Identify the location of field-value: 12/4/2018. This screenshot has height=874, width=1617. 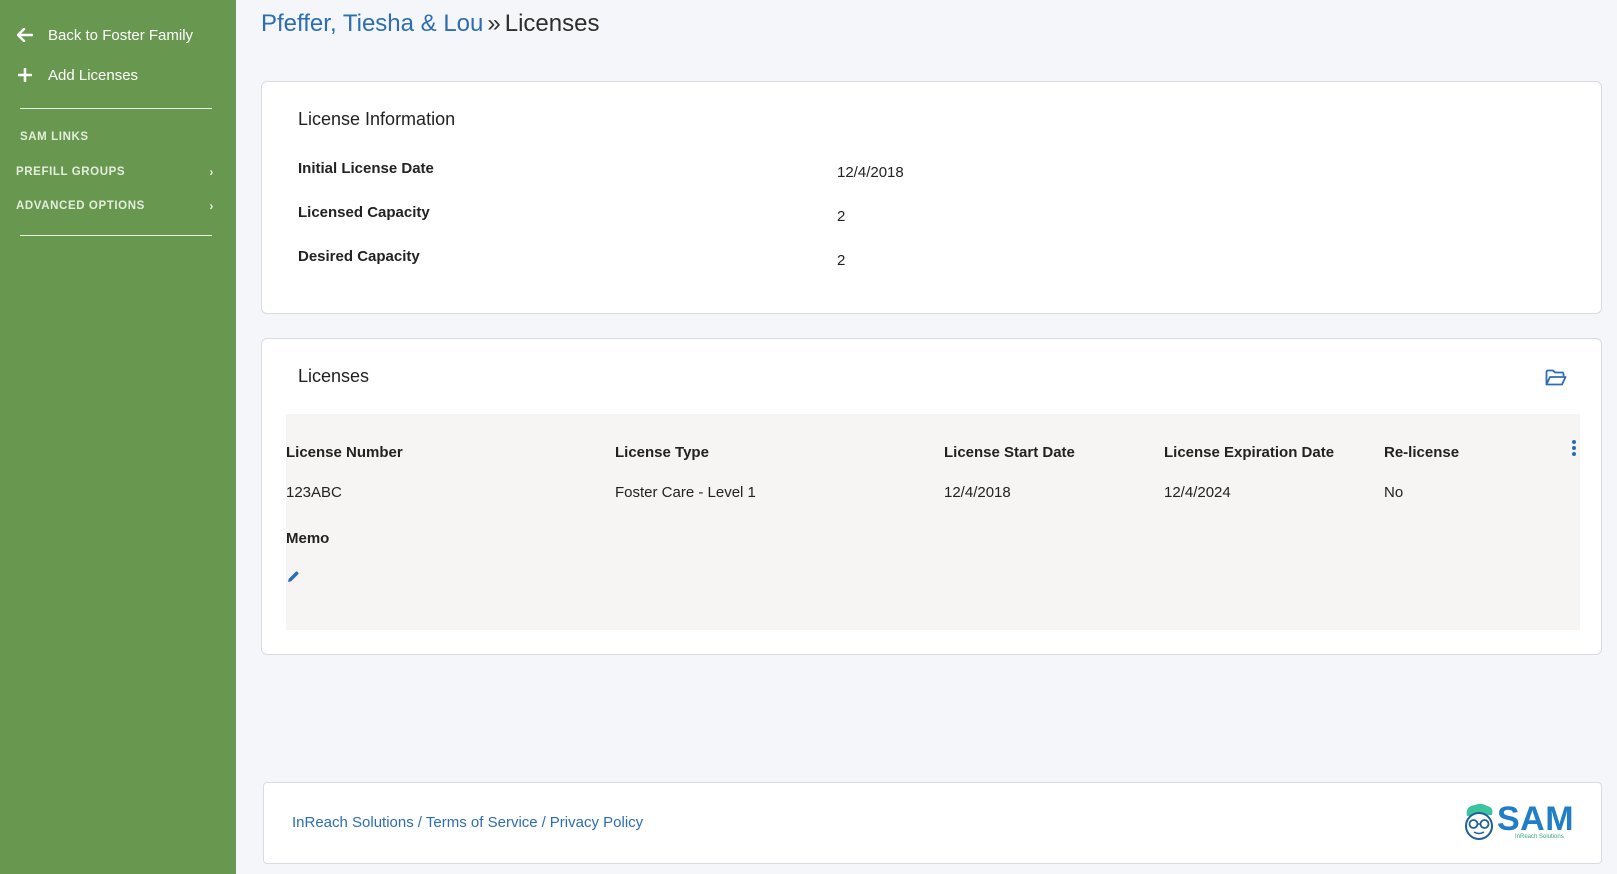
(870, 172).